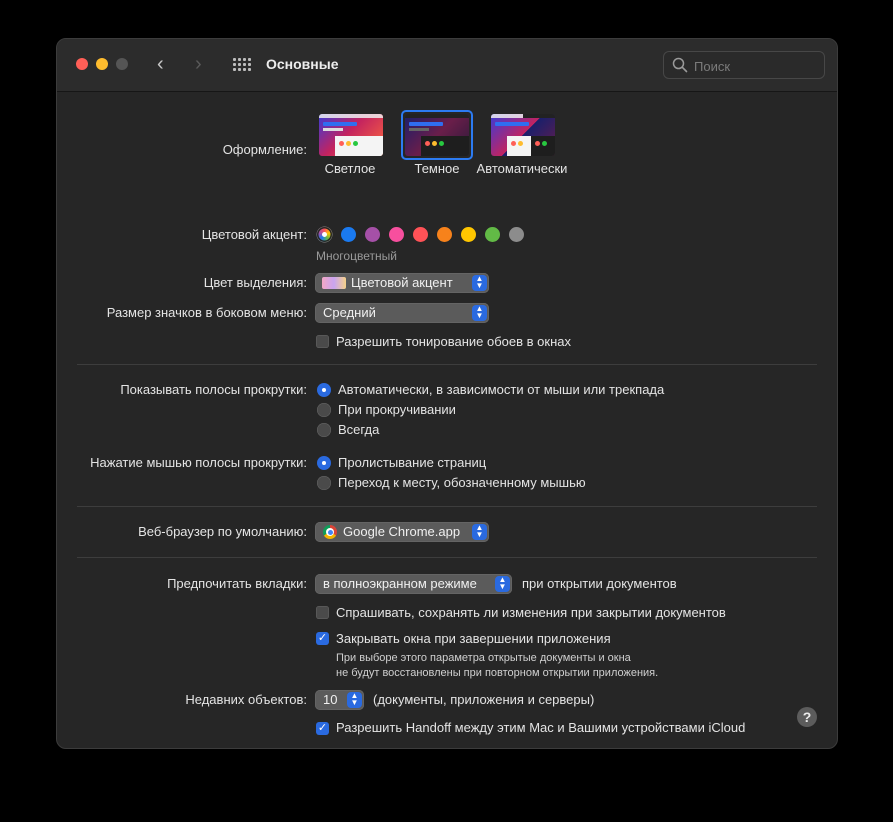  I want to click on click-scrollbar-label: Нажатие мышью полосы прокрутки:, so click(198, 462).